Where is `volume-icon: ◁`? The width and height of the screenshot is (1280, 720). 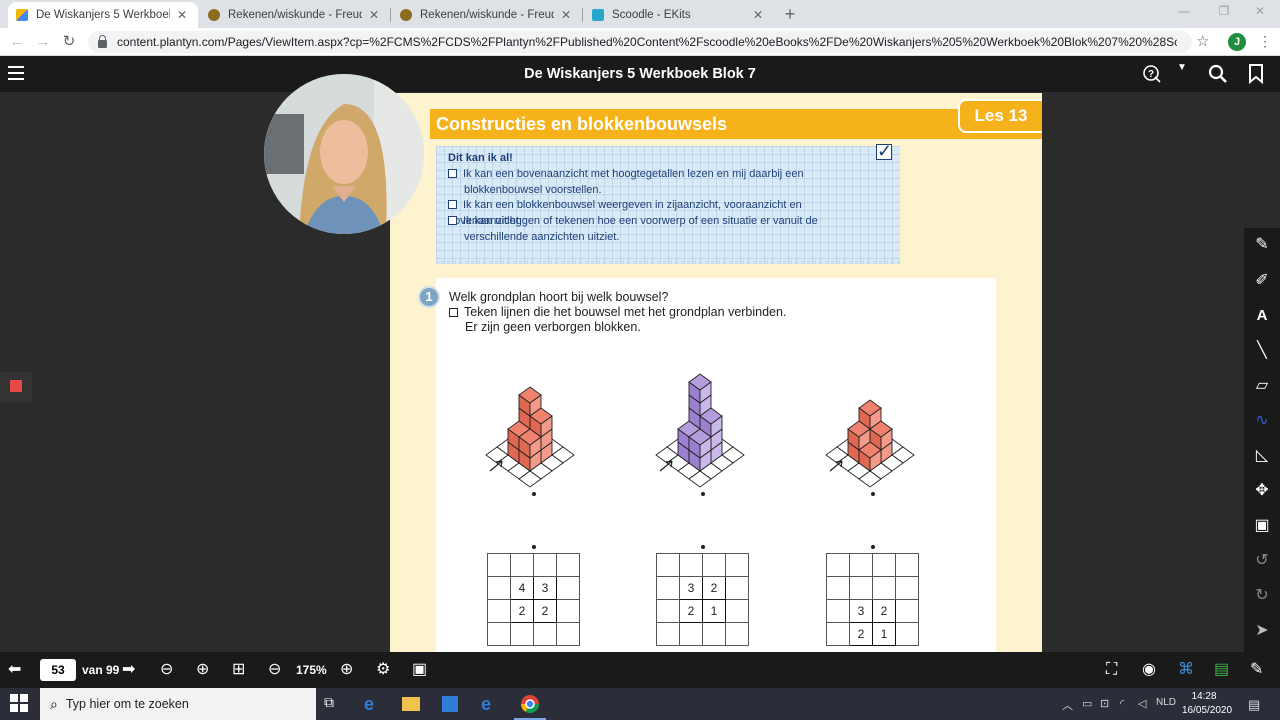 volume-icon: ◁ is located at coordinates (1142, 703).